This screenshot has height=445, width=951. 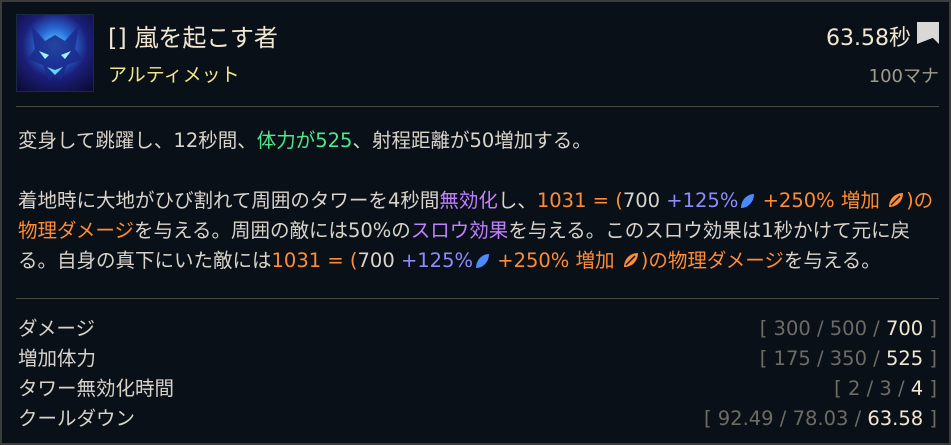 What do you see at coordinates (903, 76) in the screenshot?
I see `mana-cost: 100マナ` at bounding box center [903, 76].